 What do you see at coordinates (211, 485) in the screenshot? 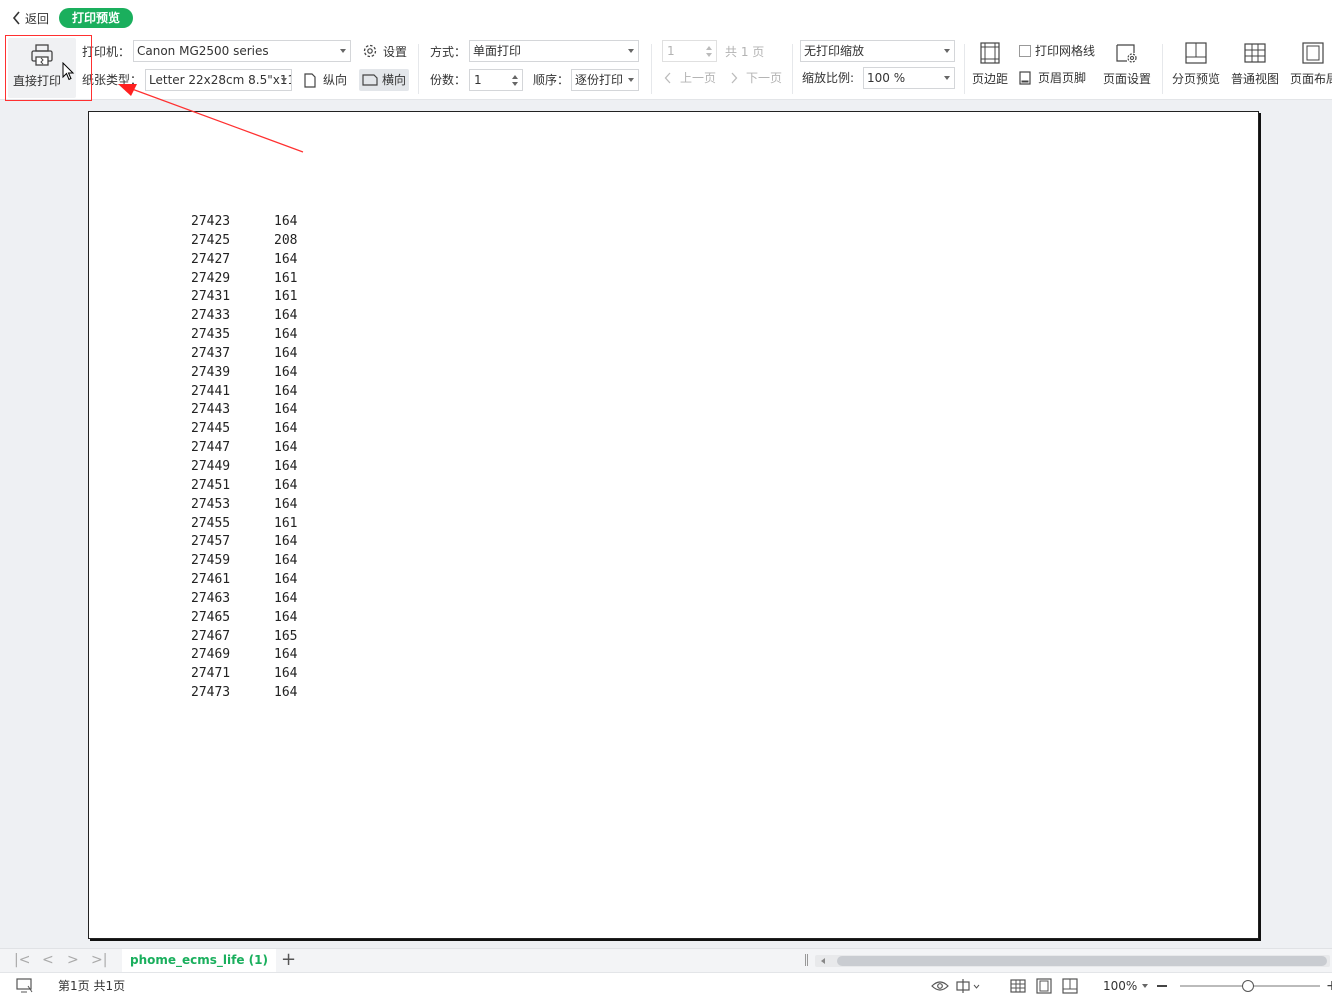
I see `cell-id: 27451` at bounding box center [211, 485].